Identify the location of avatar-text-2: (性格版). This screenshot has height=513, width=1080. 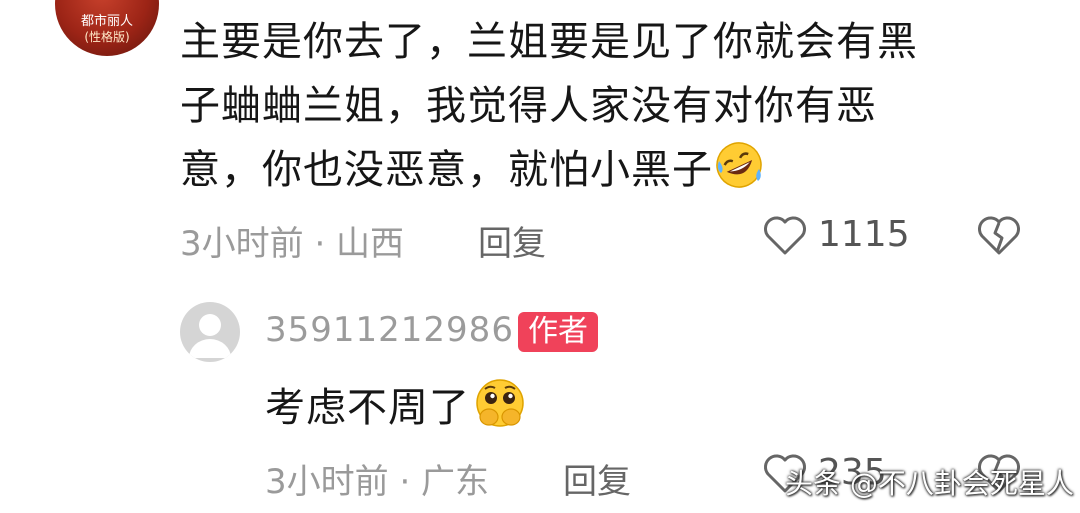
(107, 37).